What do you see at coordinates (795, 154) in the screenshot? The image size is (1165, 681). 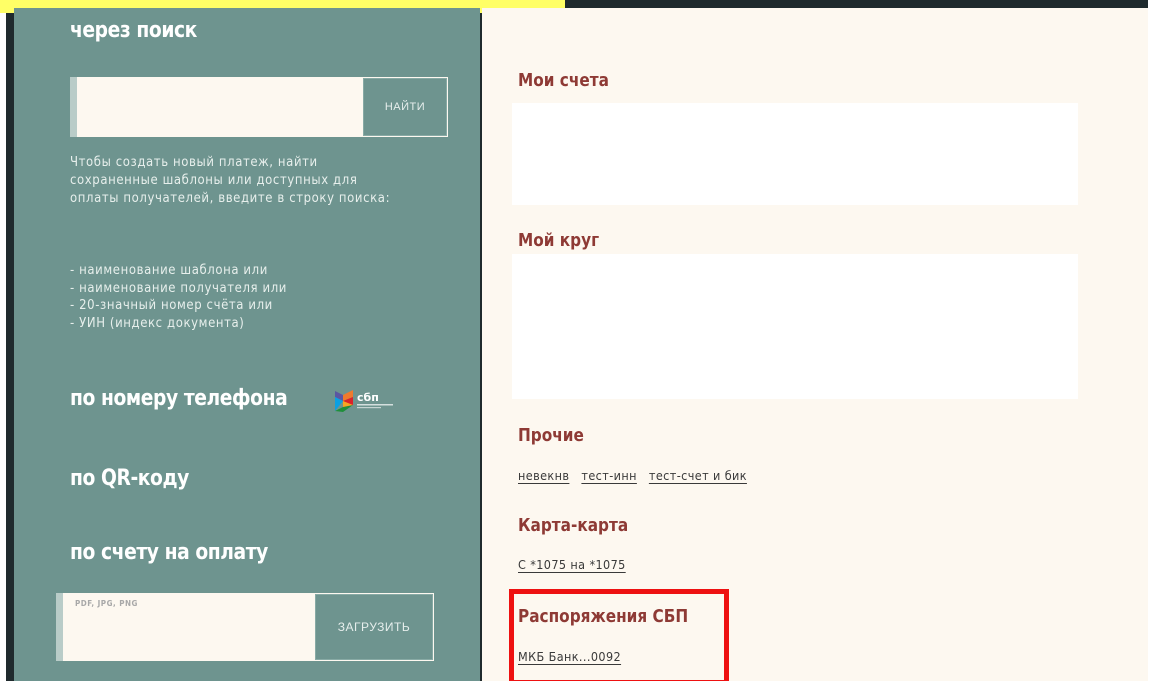 I see `my-accounts-list` at bounding box center [795, 154].